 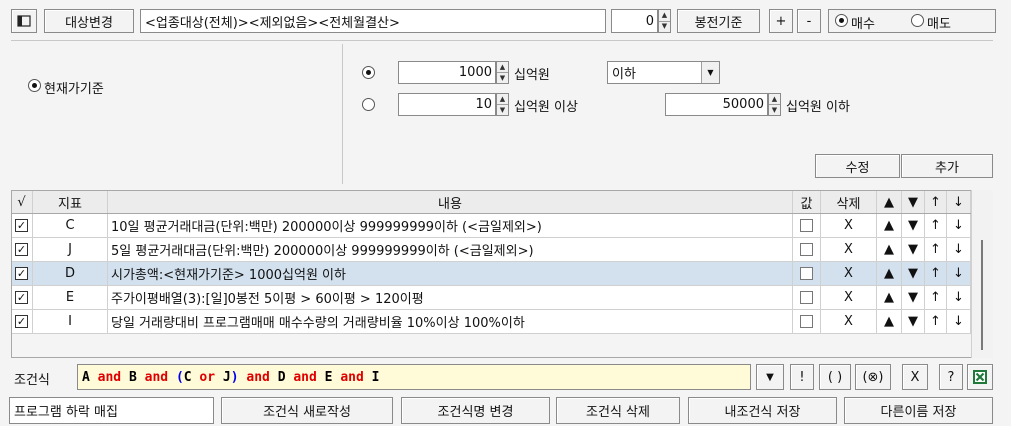 What do you see at coordinates (809, 21) in the screenshot?
I see `minus-button: -` at bounding box center [809, 21].